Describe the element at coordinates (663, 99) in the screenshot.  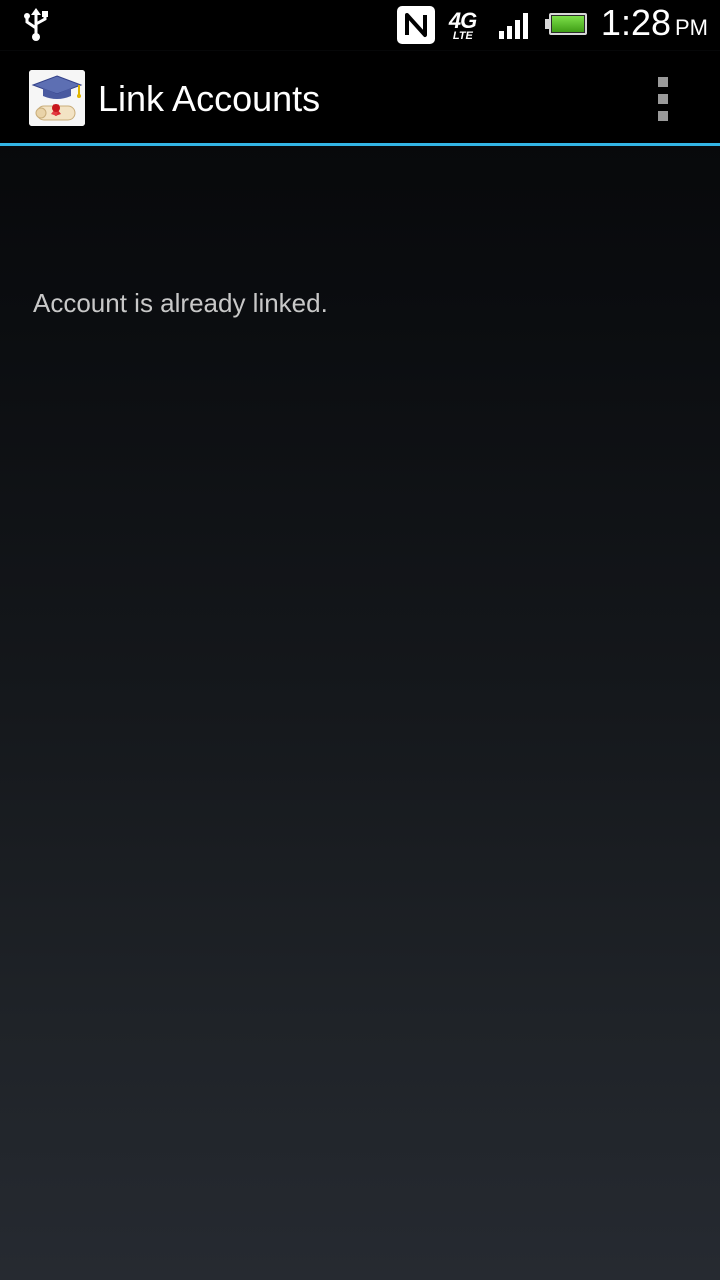
I see `overflow-menu-icon` at that location.